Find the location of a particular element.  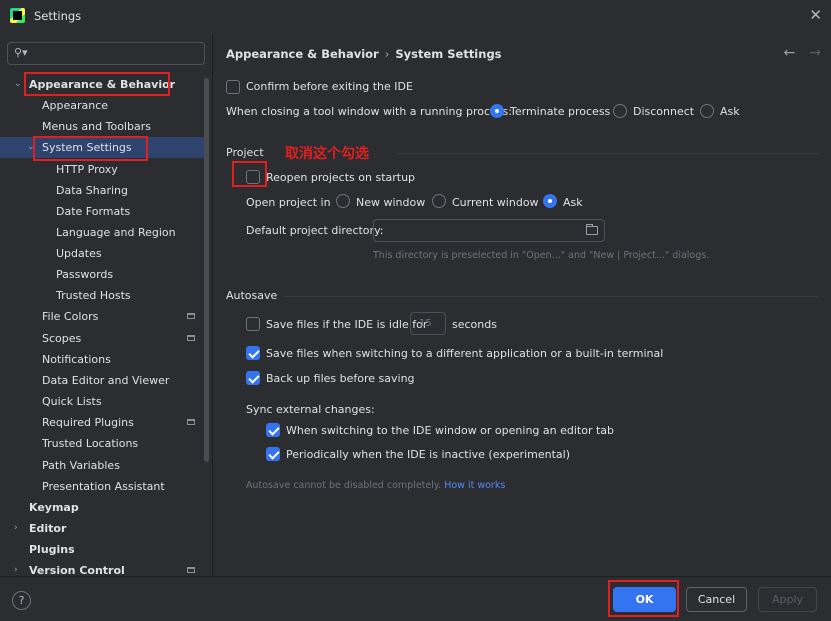

annotation-box-ok is located at coordinates (643, 598).